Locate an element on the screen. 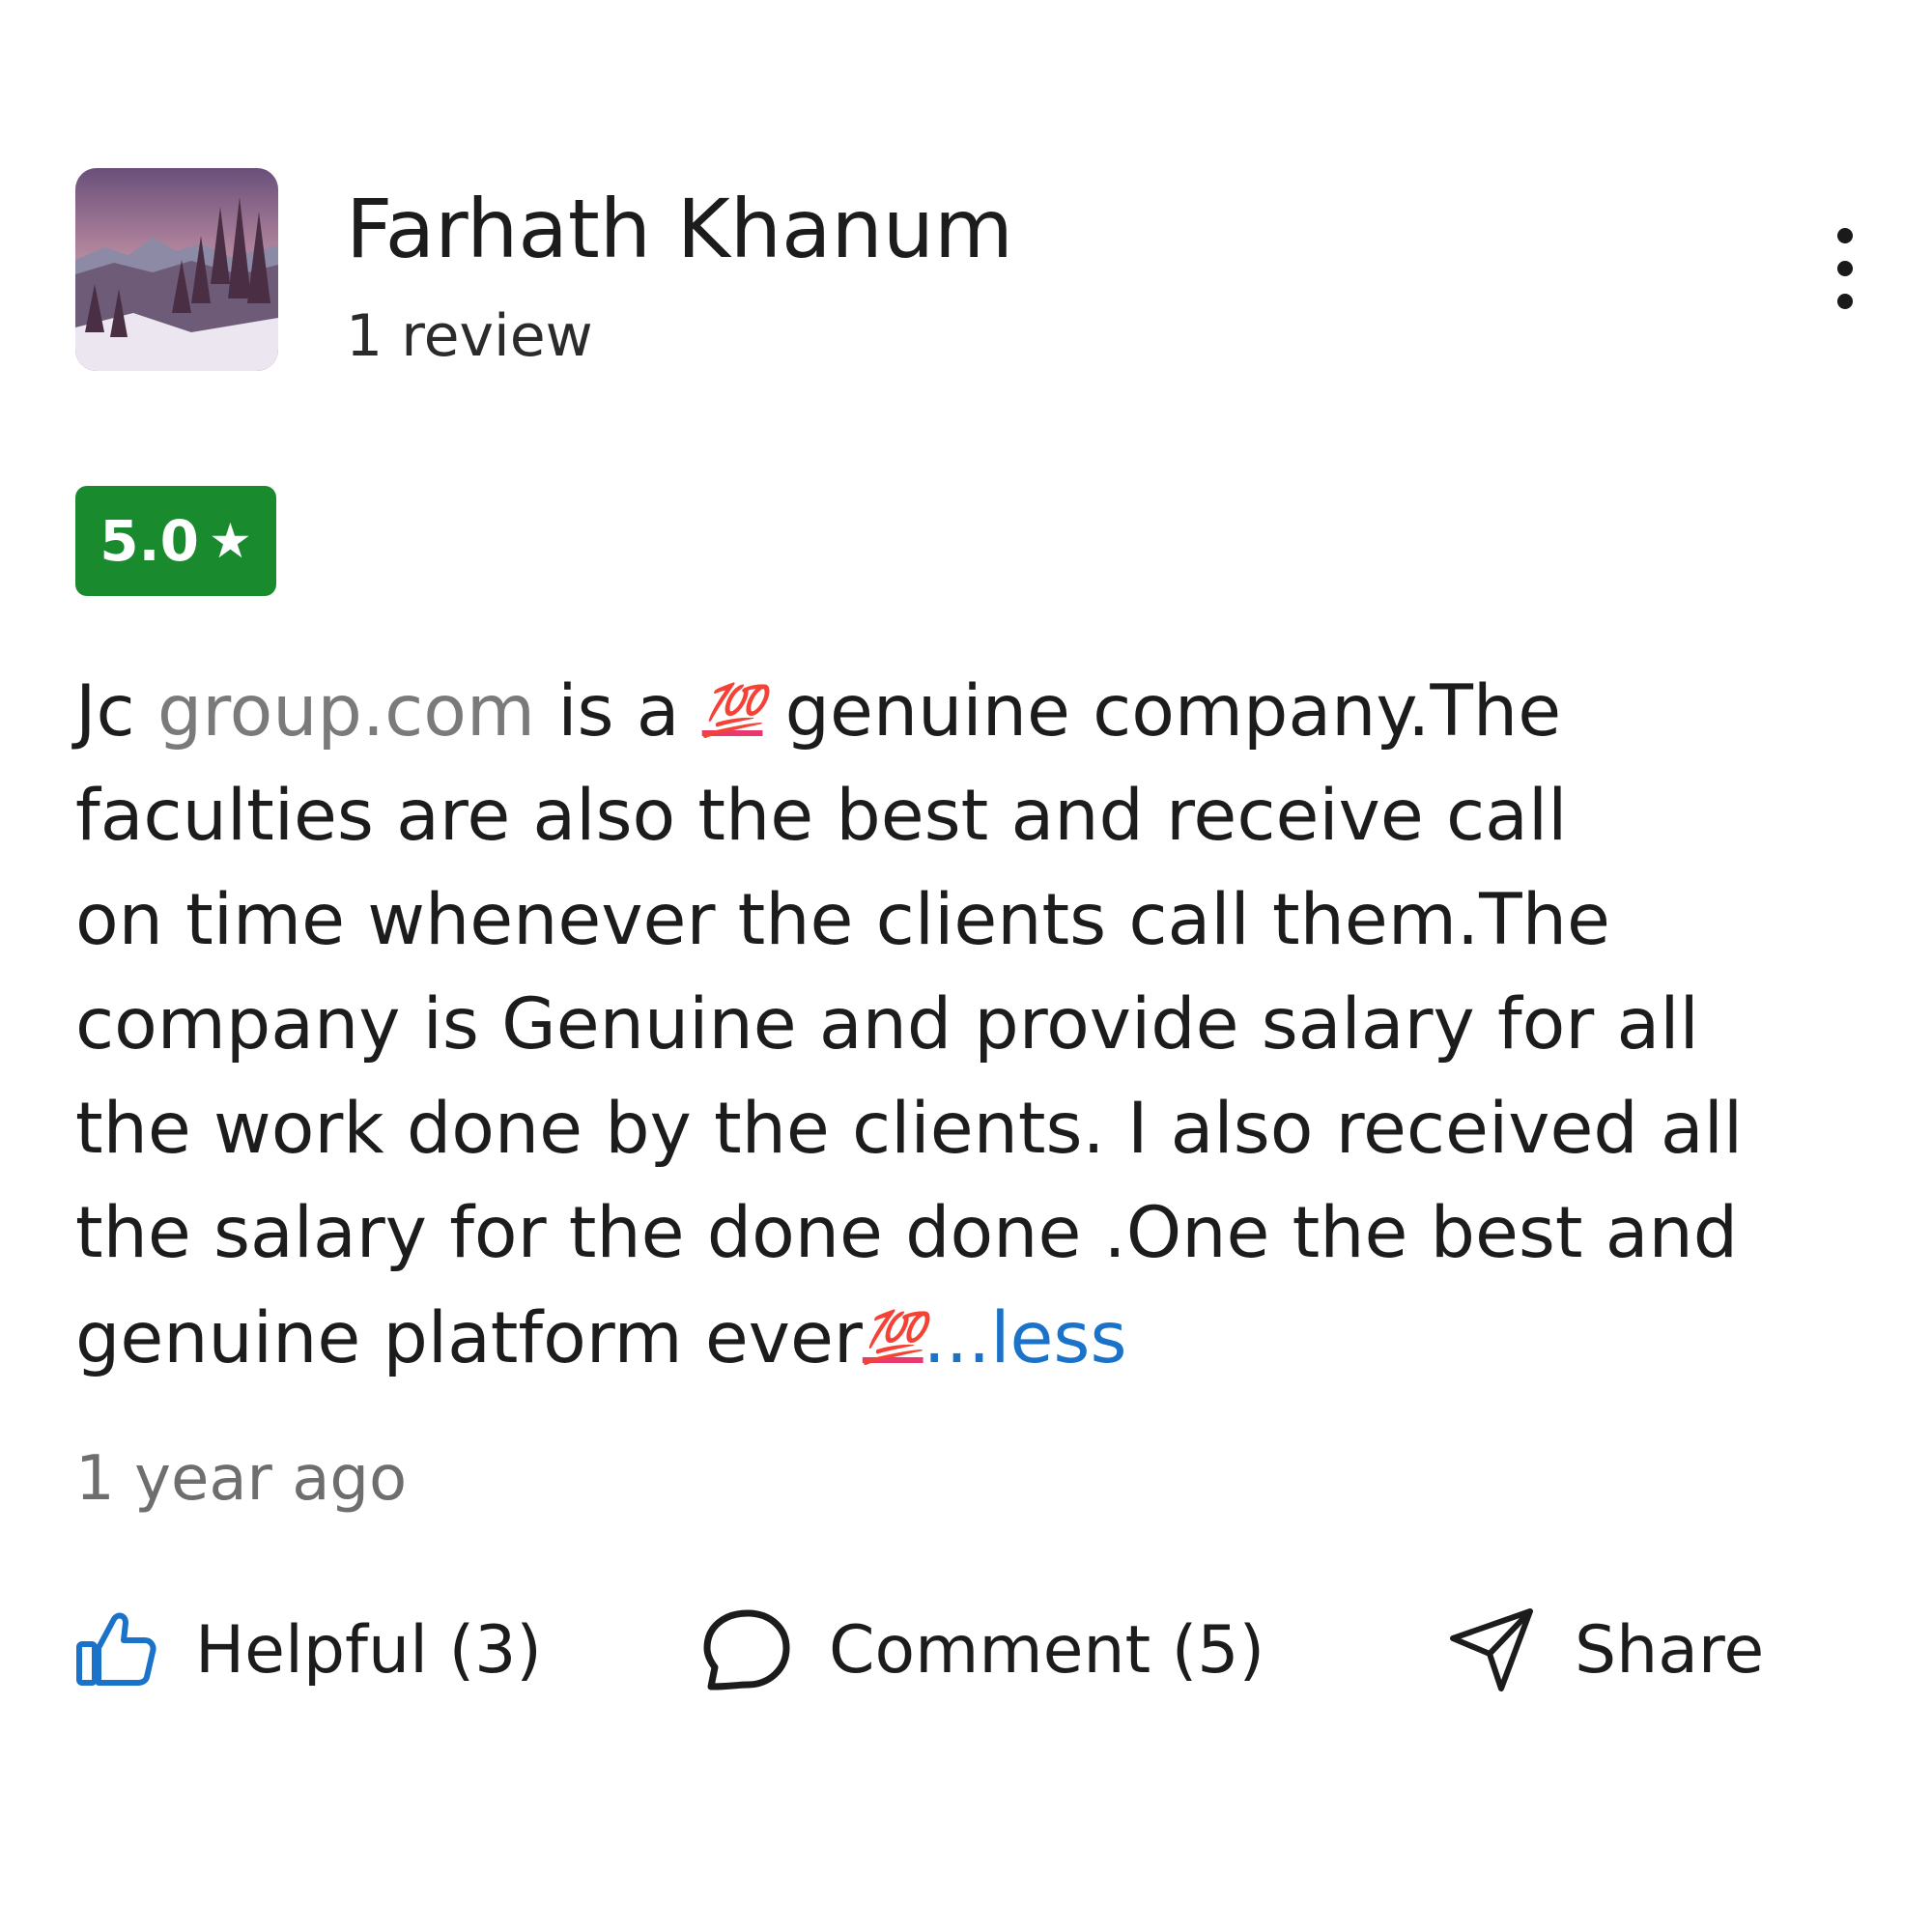  speech-bubble-icon is located at coordinates (746, 1649).